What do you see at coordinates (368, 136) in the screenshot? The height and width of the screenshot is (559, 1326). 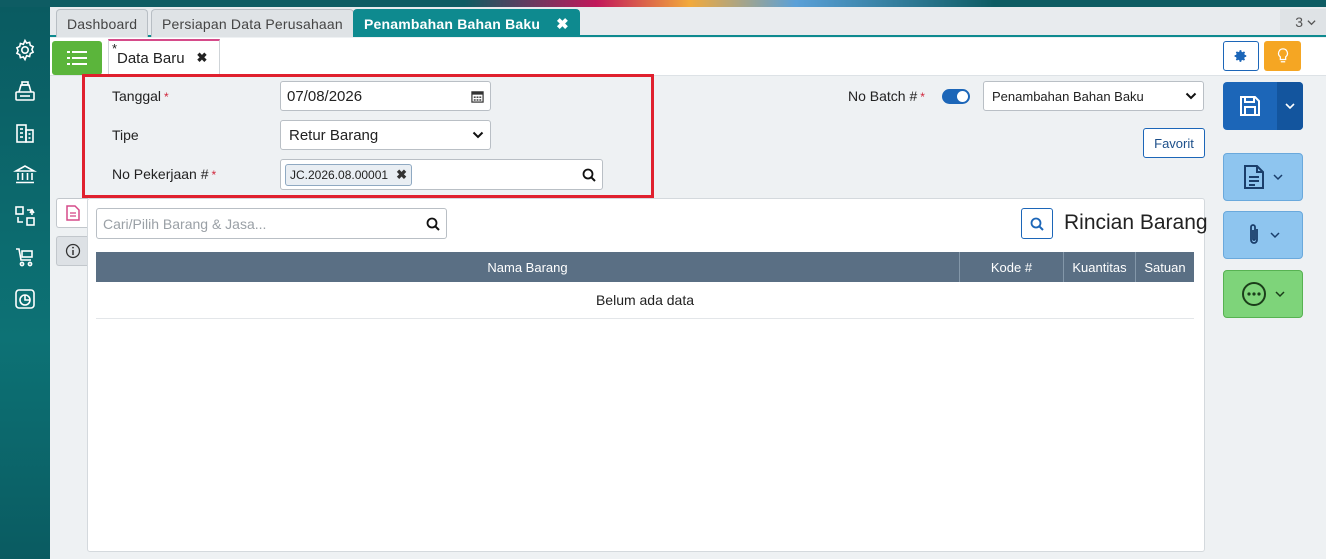 I see `highlight-annotation-box` at bounding box center [368, 136].